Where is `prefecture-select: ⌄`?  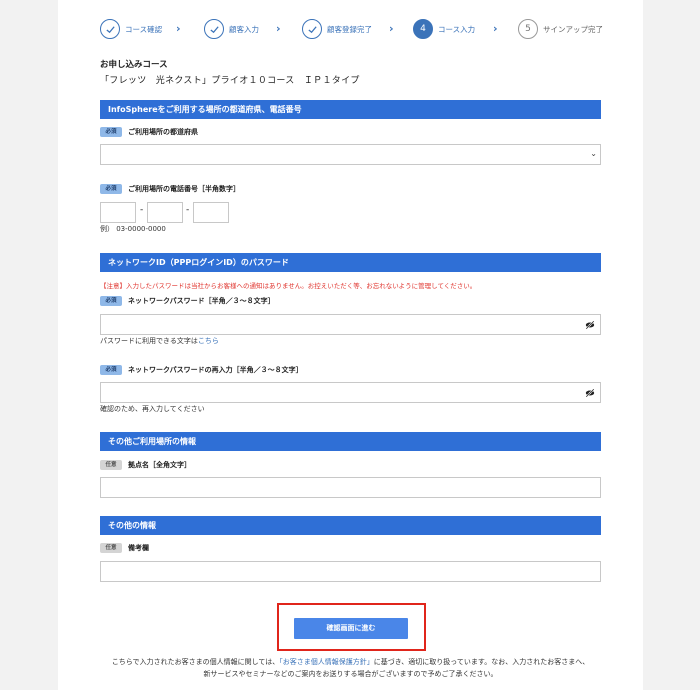 prefecture-select: ⌄ is located at coordinates (350, 154).